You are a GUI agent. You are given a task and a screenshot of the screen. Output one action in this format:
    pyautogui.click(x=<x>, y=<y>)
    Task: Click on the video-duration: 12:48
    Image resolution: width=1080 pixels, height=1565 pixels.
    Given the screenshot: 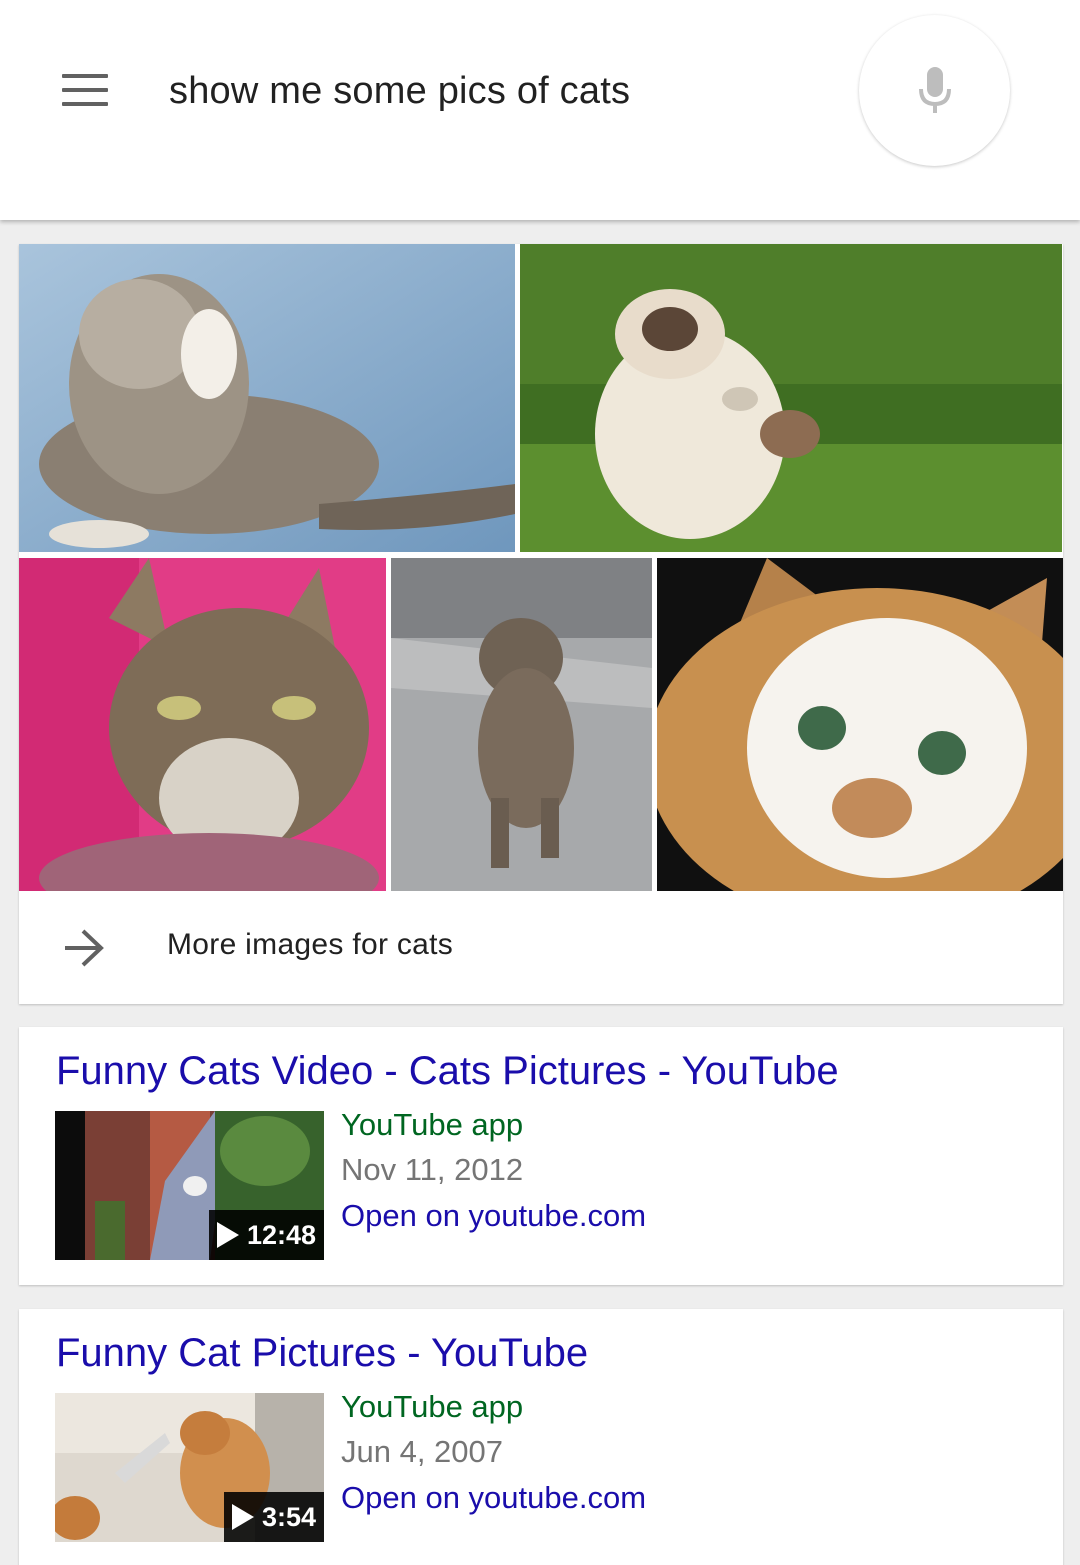 What is the action you would take?
    pyautogui.click(x=281, y=1234)
    